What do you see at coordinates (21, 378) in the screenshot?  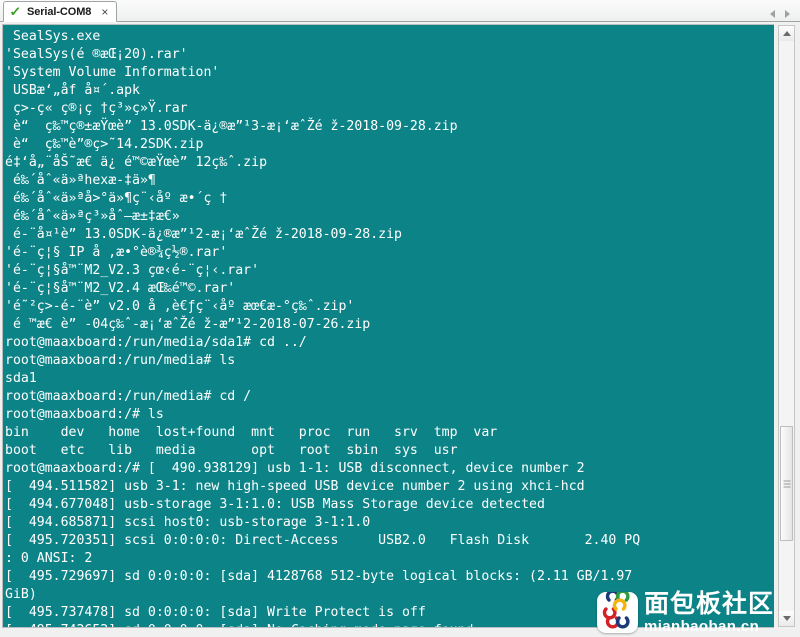 I see `terminal-line: sda1` at bounding box center [21, 378].